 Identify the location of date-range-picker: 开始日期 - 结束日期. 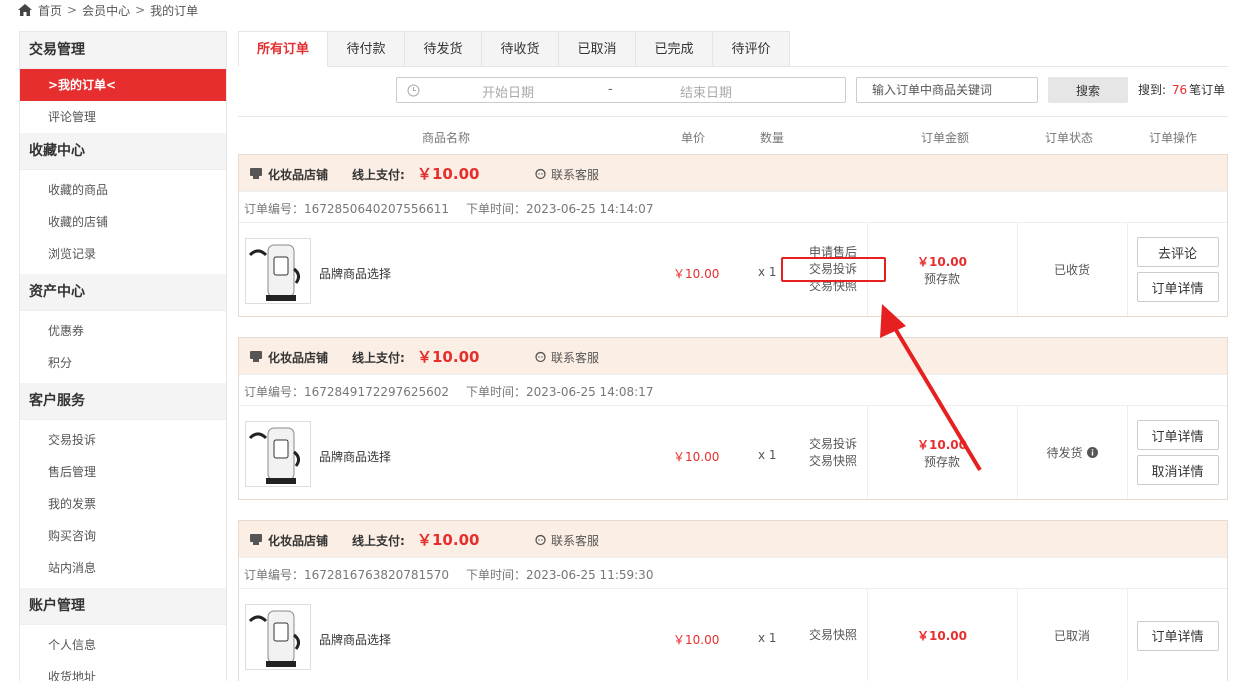
(621, 90).